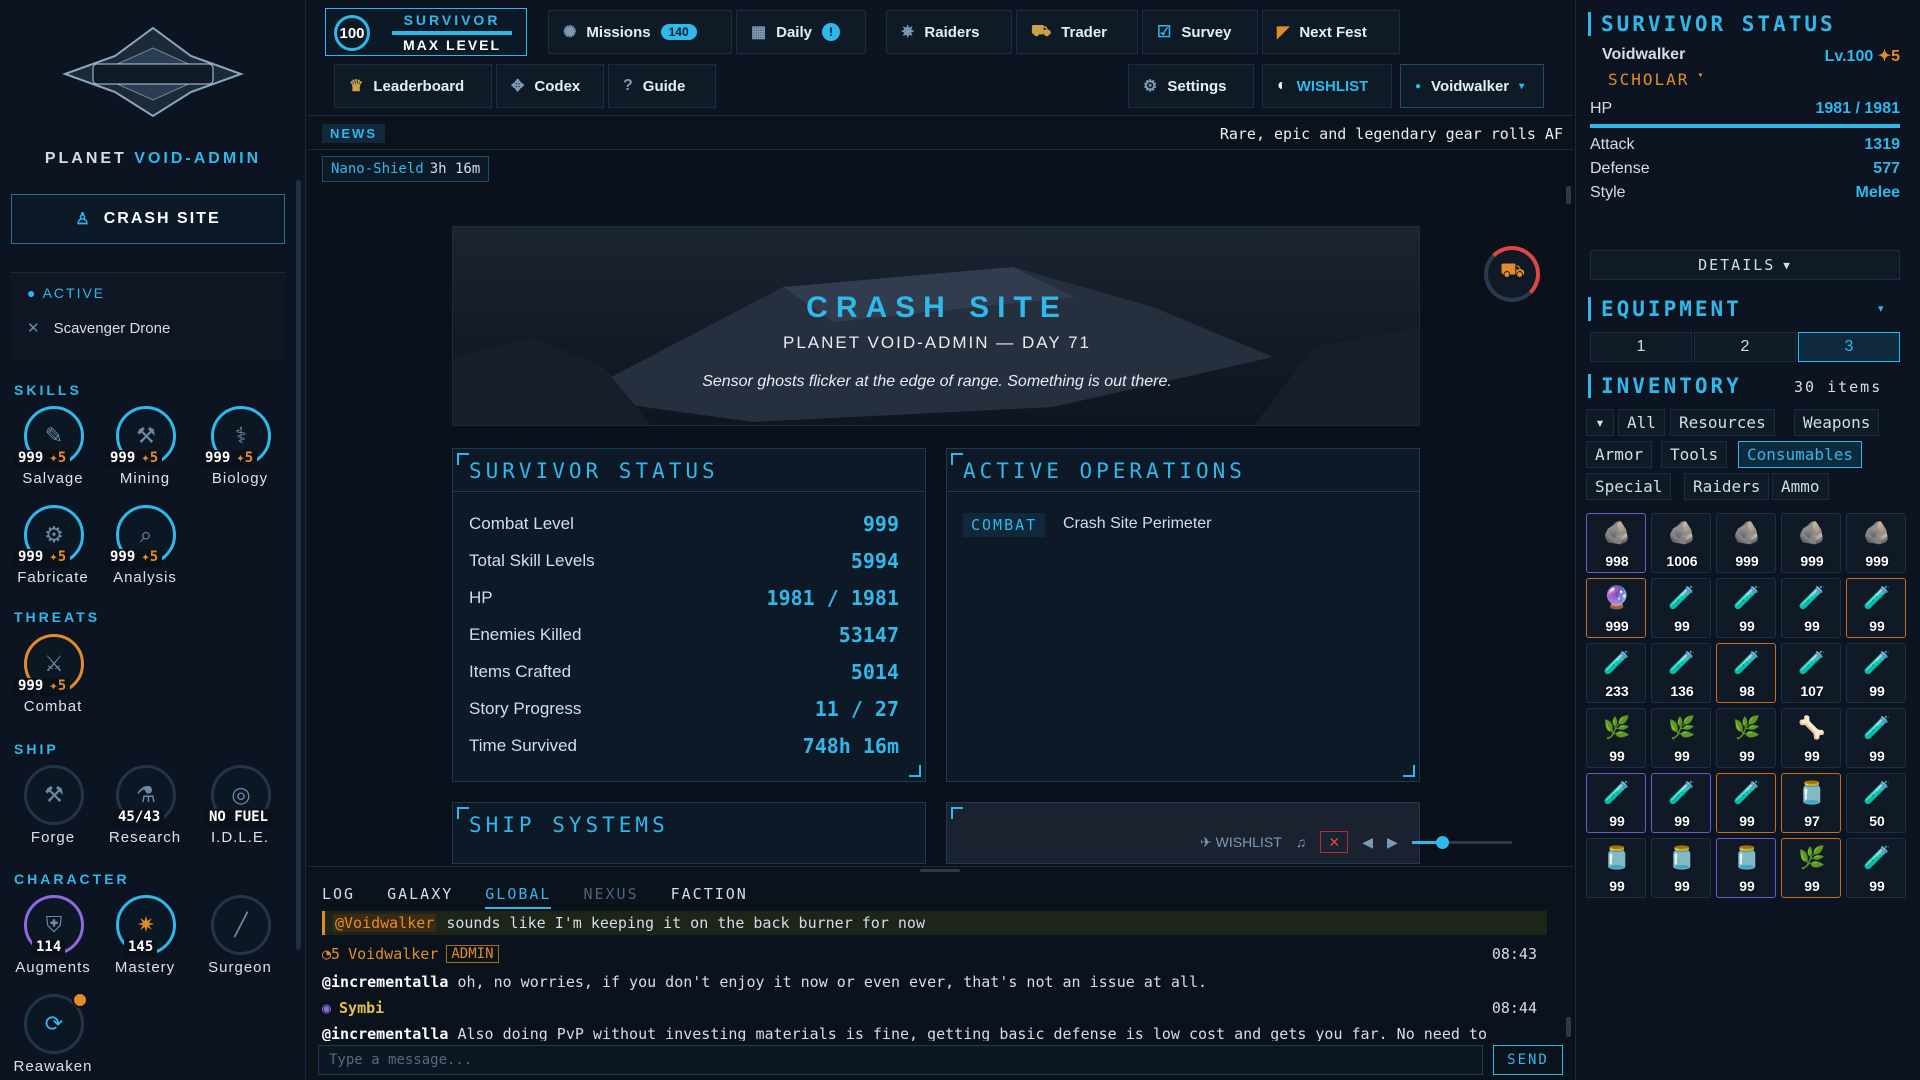  Describe the element at coordinates (640, 32) in the screenshot. I see `missions-button: ✺ Missions 140` at that location.